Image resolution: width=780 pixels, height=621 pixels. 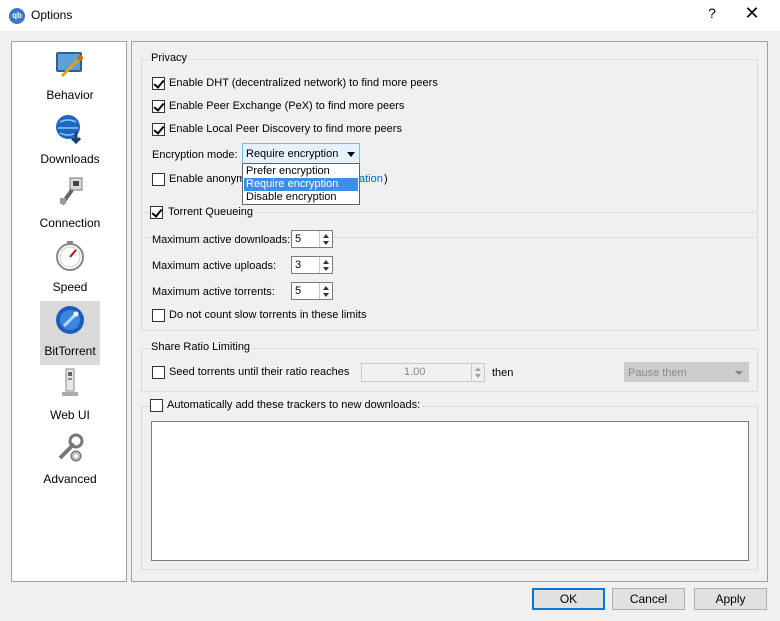 What do you see at coordinates (195, 155) in the screenshot?
I see `encryption-mode-label: Encryption mode:` at bounding box center [195, 155].